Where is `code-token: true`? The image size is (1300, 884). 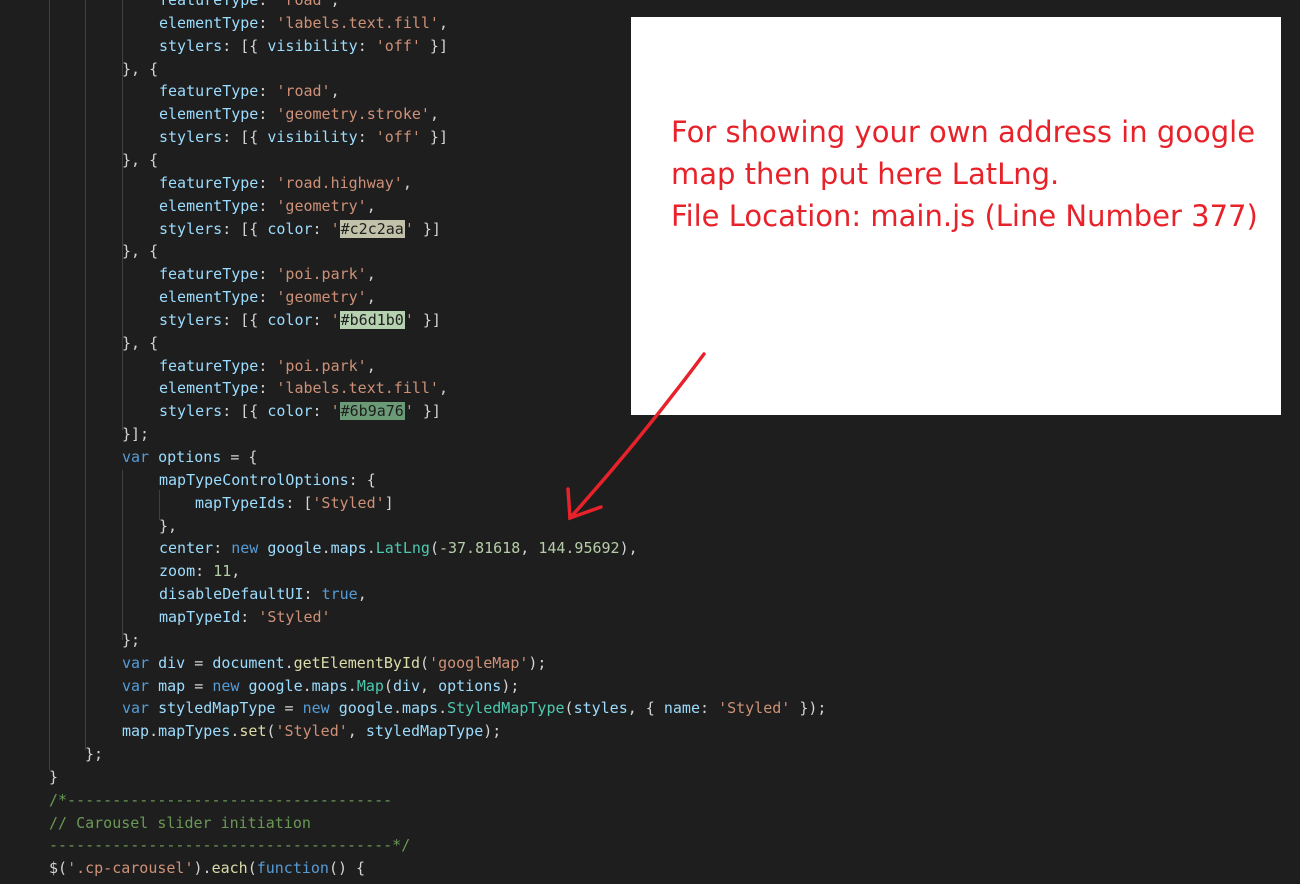
code-token: true is located at coordinates (339, 594).